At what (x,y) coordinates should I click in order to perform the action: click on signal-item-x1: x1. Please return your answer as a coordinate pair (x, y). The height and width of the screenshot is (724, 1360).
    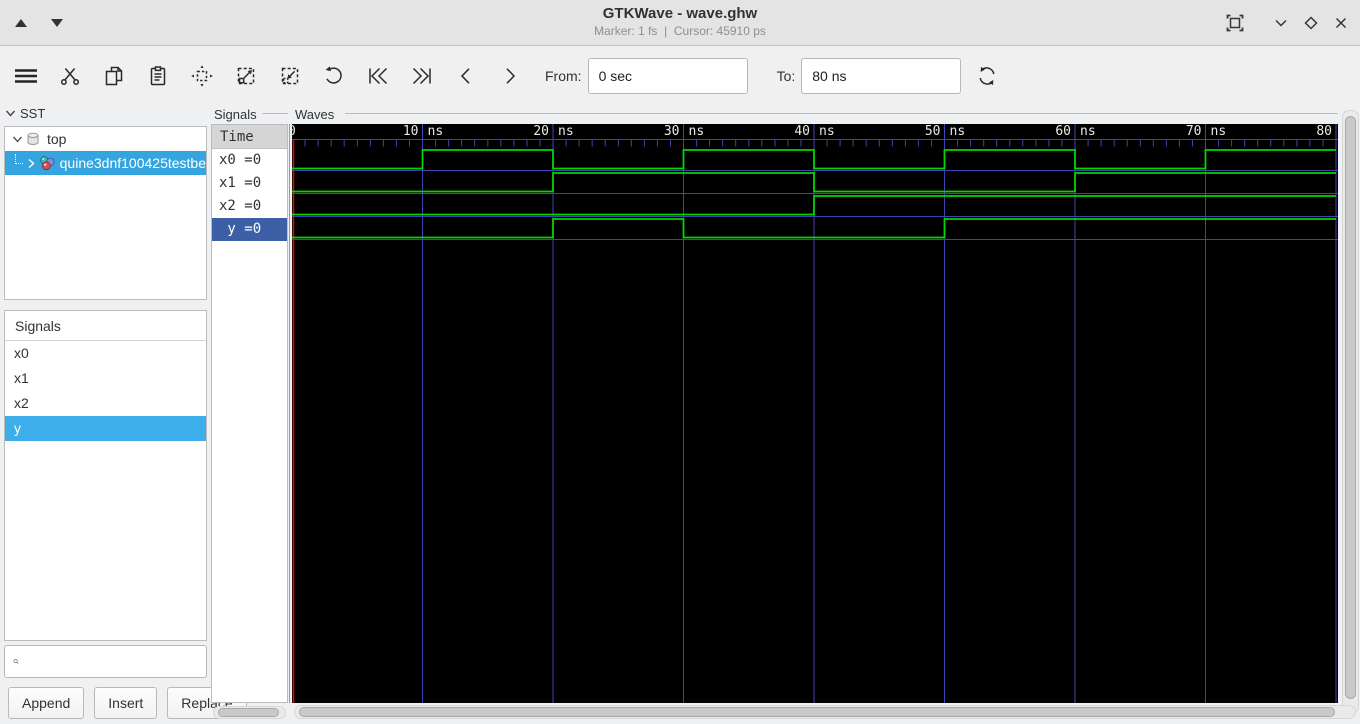
    Looking at the image, I should click on (105, 378).